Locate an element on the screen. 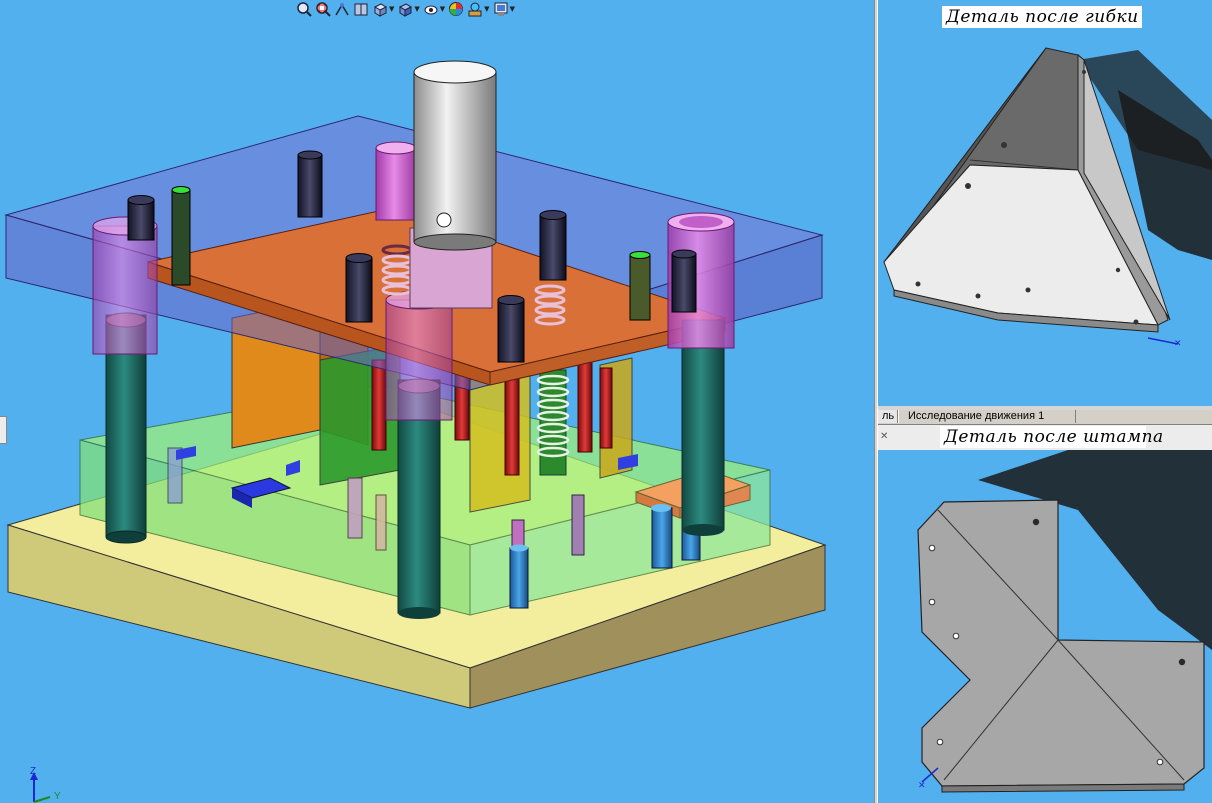  display-style-icon is located at coordinates (406, 10).